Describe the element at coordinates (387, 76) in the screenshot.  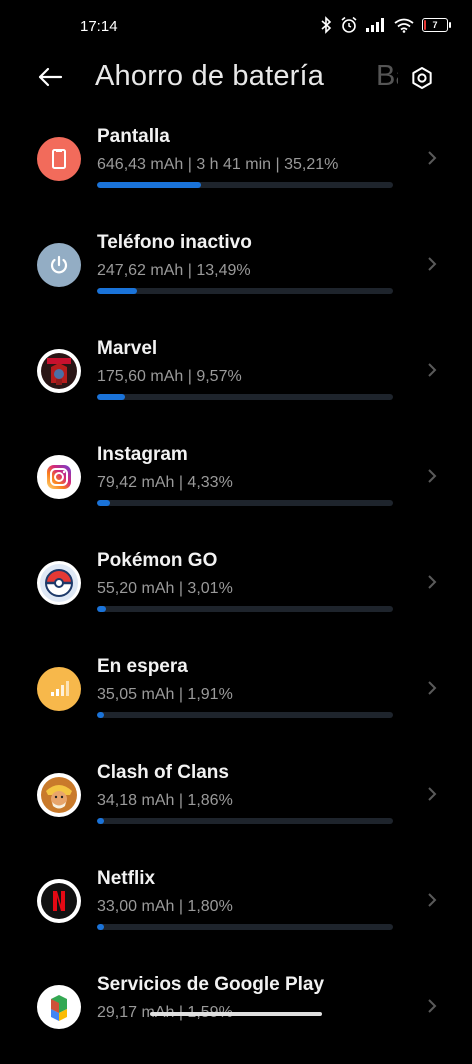
I see `tab-next-partial: Ba` at that location.